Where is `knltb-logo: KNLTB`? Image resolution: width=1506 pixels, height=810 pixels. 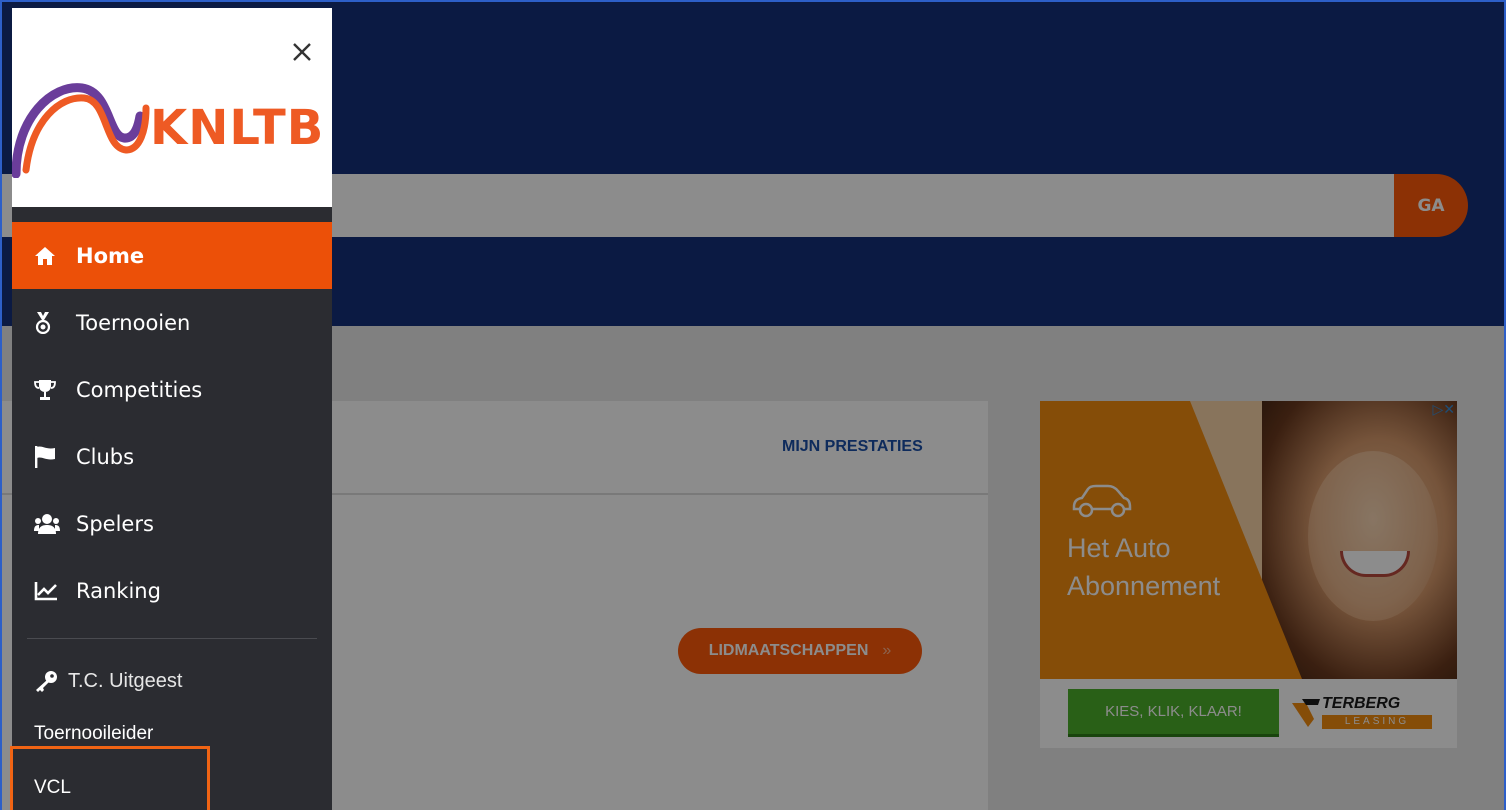 knltb-logo: KNLTB is located at coordinates (172, 128).